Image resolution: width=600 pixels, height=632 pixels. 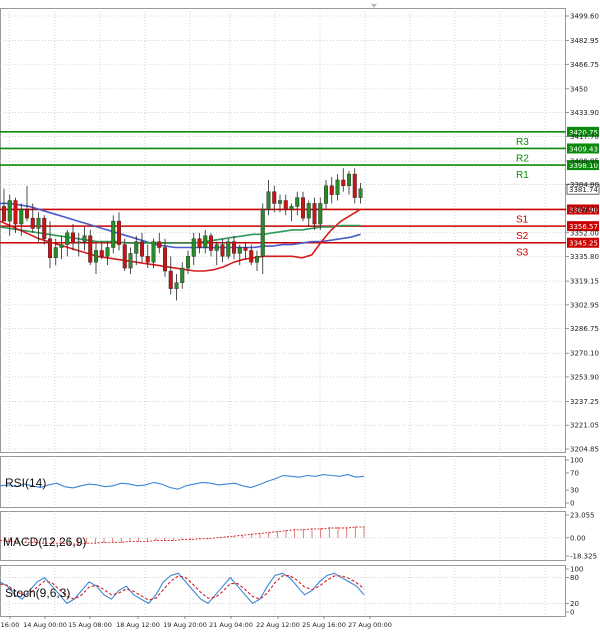 I want to click on price-tick-label: 3400.95, so click(x=584, y=161).